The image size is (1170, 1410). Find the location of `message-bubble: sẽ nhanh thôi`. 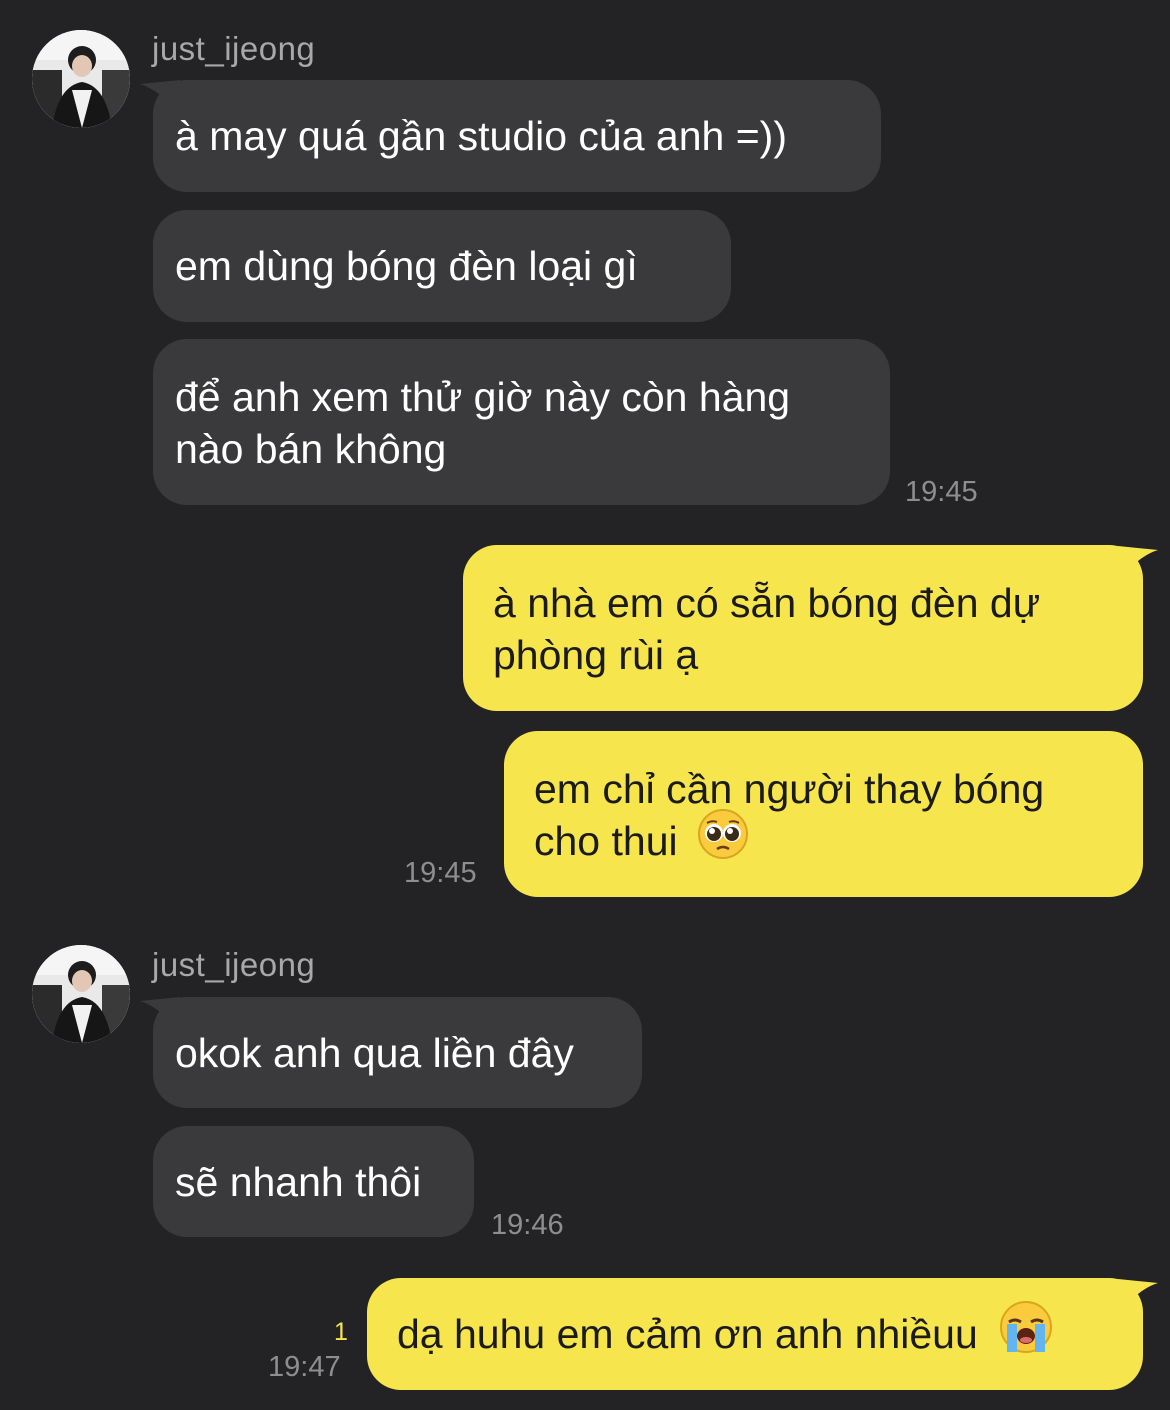

message-bubble: sẽ nhanh thôi is located at coordinates (313, 1181).